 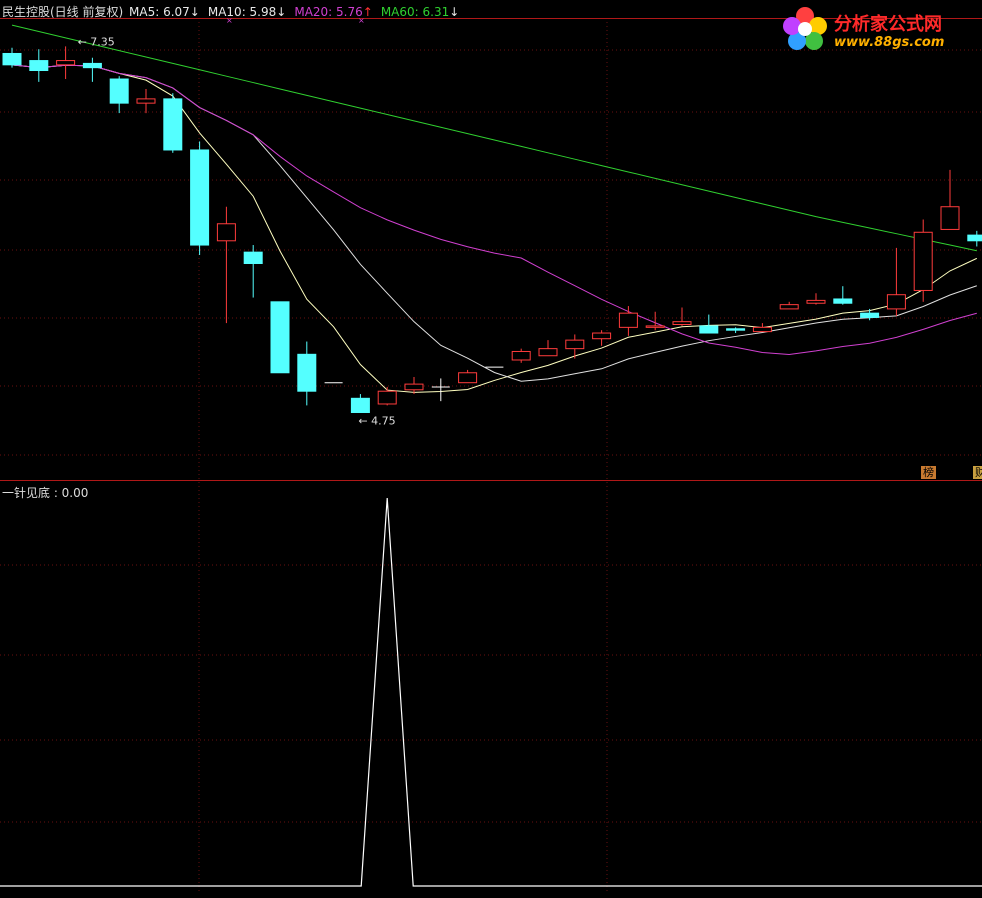 What do you see at coordinates (376, 420) in the screenshot?
I see `low-label: ← 4.75` at bounding box center [376, 420].